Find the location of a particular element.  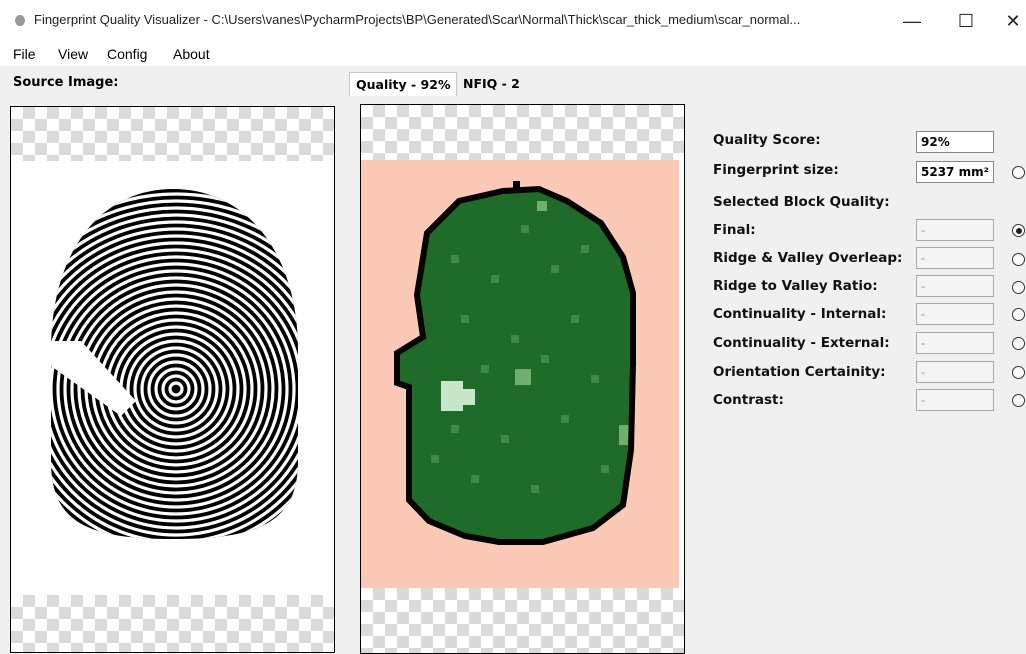

selected-block-quality-label: Selected Block Quality: is located at coordinates (801, 202).